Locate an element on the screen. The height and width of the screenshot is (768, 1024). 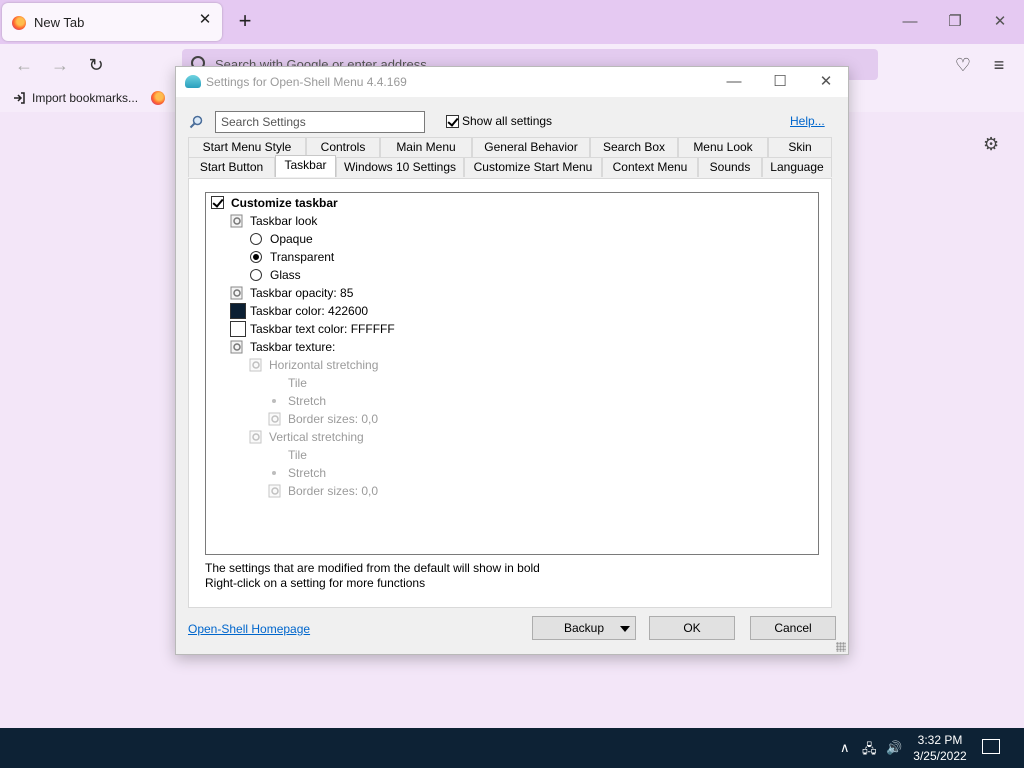
cancel-button: Cancel is located at coordinates (793, 628).